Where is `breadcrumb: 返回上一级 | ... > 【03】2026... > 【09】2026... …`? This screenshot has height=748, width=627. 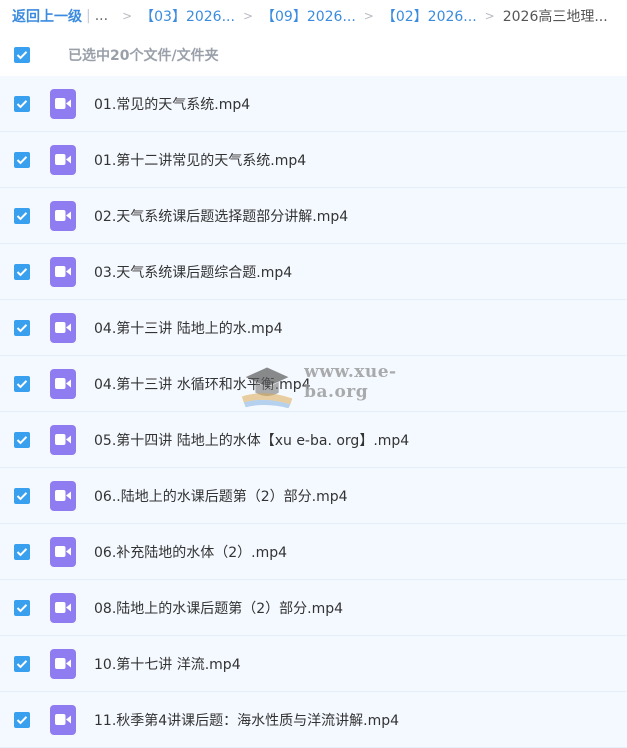 breadcrumb: 返回上一级 | ... > 【03】2026... > 【09】2026... … is located at coordinates (313, 16).